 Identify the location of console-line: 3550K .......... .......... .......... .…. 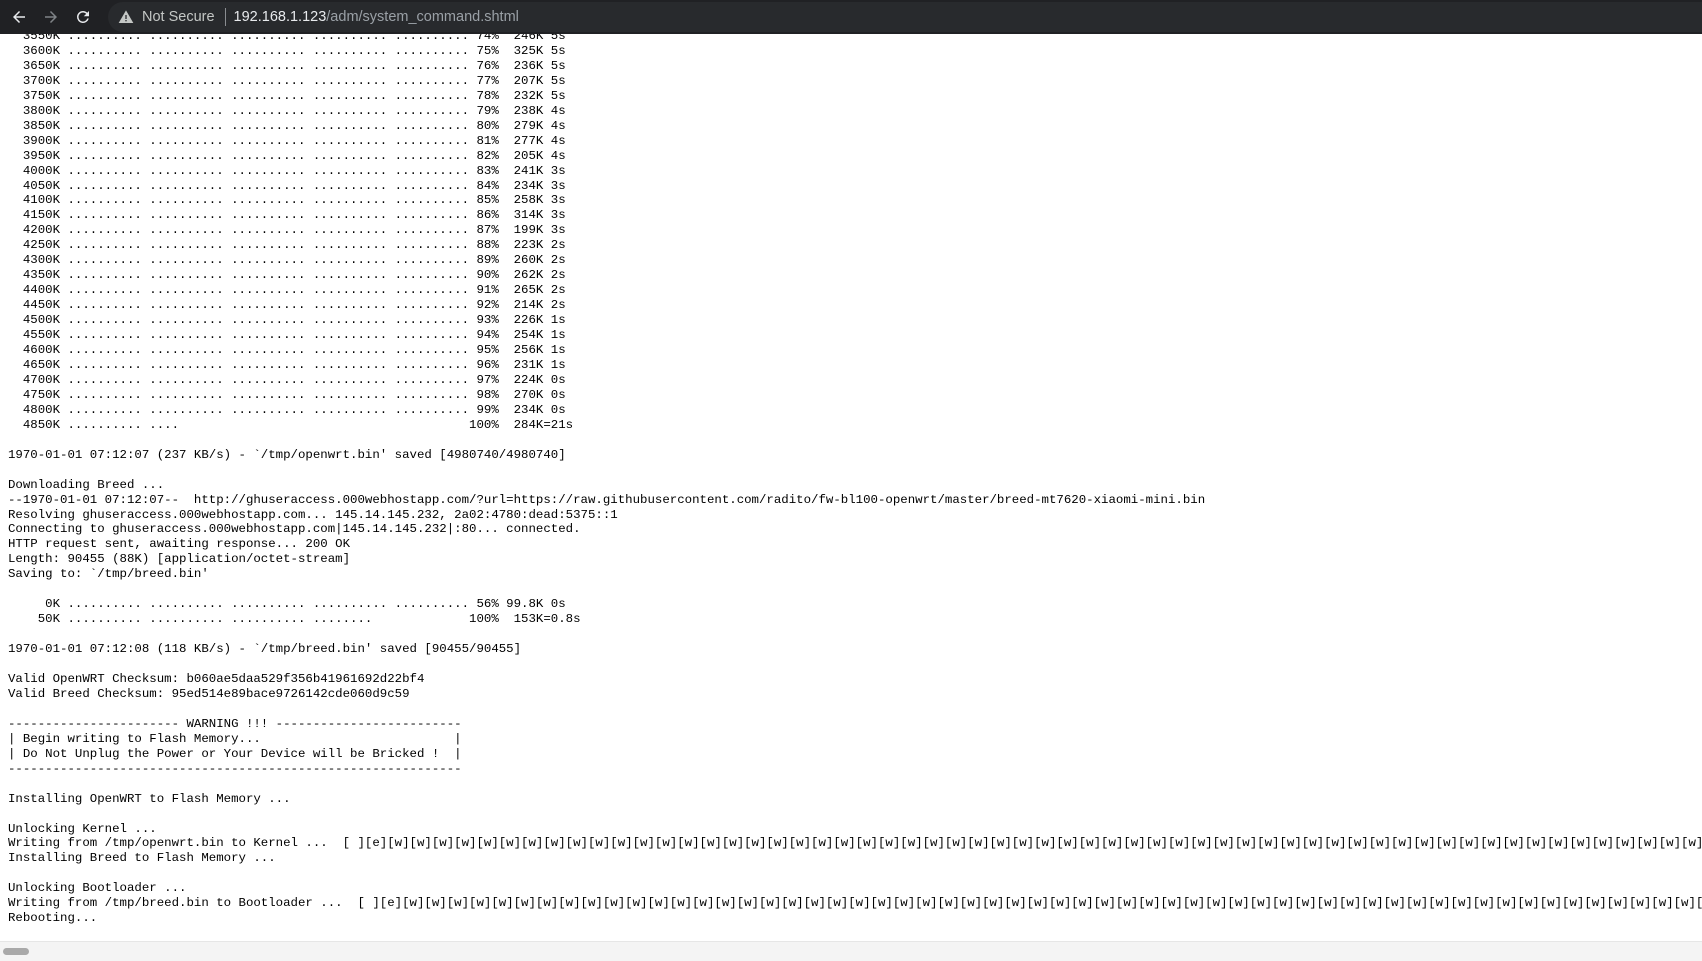
(287, 38).